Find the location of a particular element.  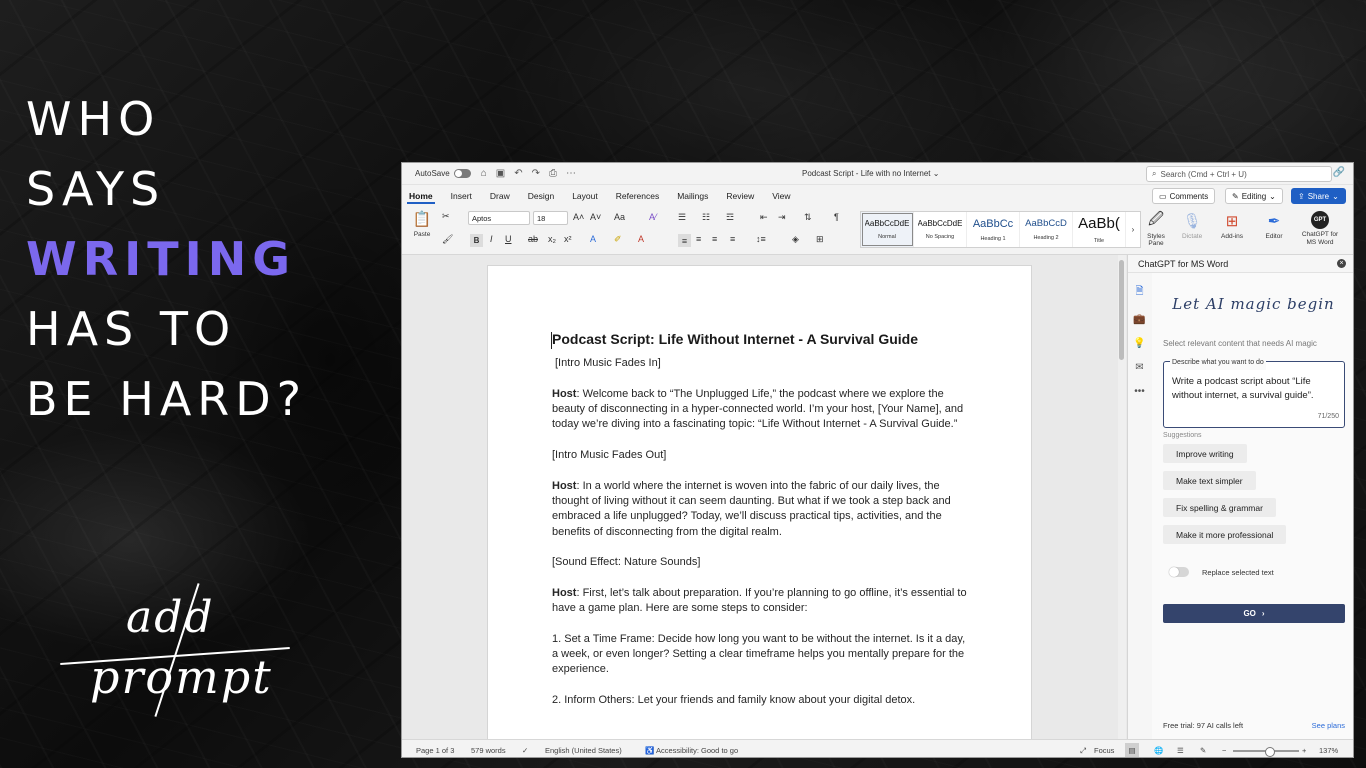

mail-icon: ✉ is located at coordinates (1139, 367).